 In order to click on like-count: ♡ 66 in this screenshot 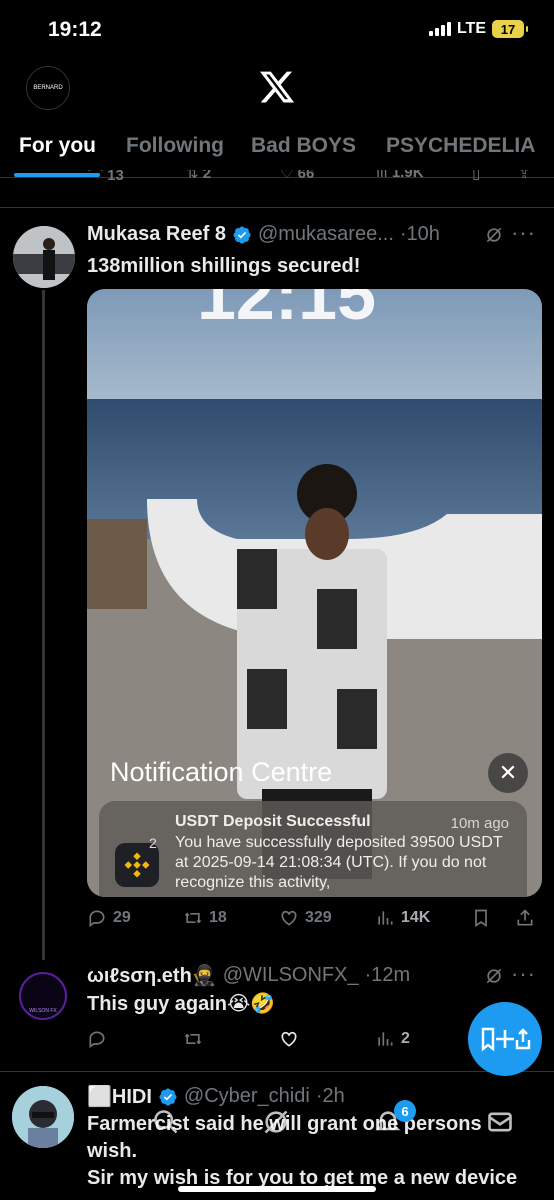, I will do `click(297, 176)`.